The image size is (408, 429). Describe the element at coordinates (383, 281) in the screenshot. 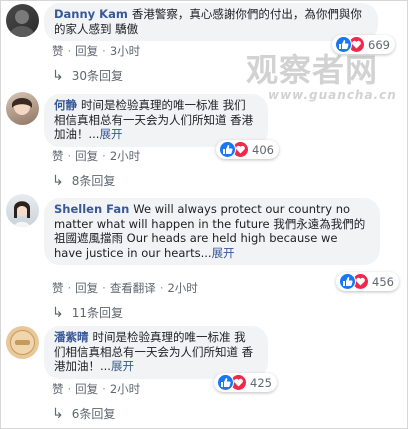

I see `reaction-count: 456` at that location.